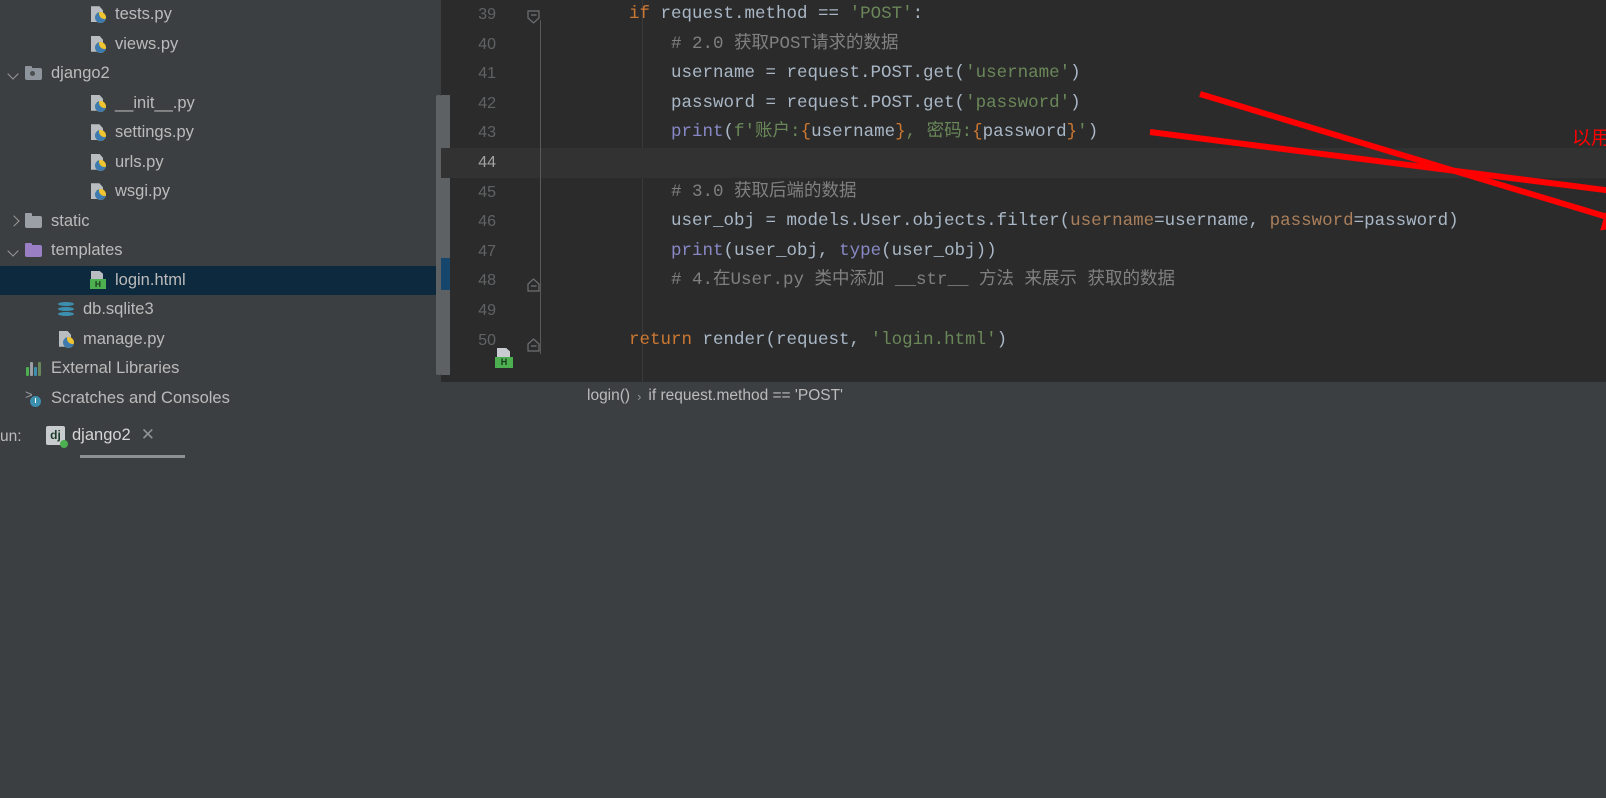  What do you see at coordinates (220, 310) in the screenshot?
I see `tree-item-db-sqlite3: db.sqlite3` at bounding box center [220, 310].